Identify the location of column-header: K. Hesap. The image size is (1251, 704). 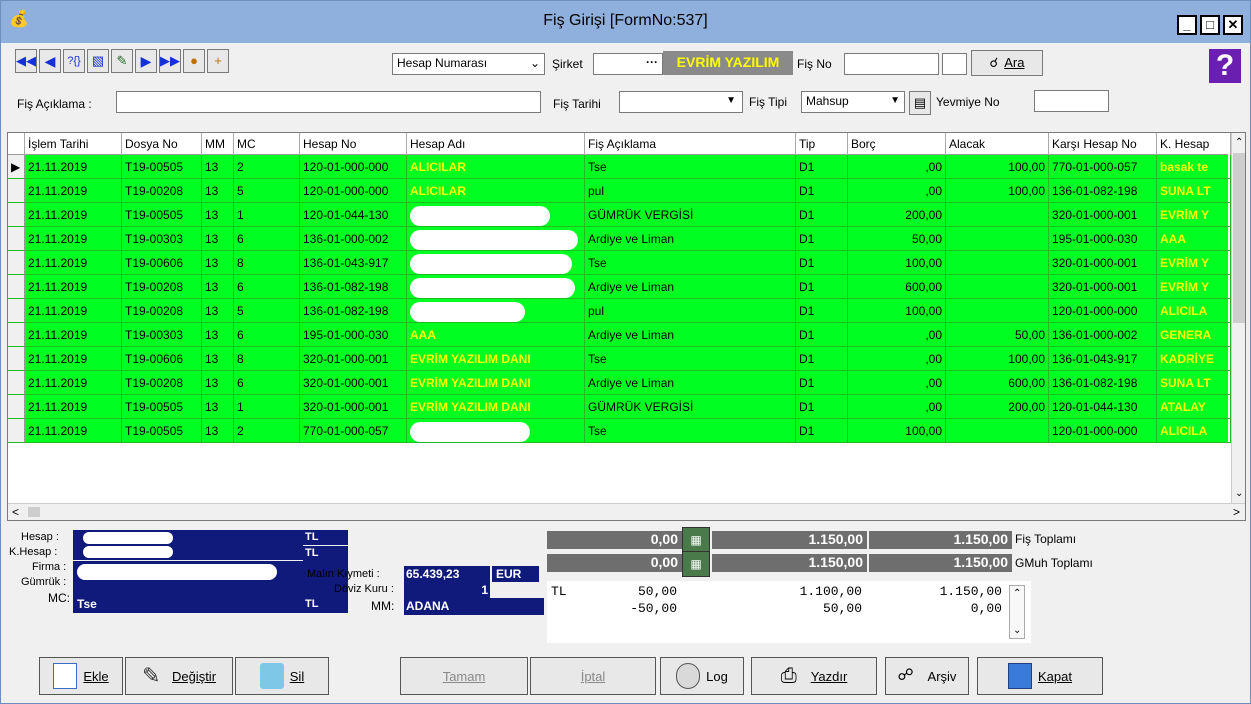
(1194, 144).